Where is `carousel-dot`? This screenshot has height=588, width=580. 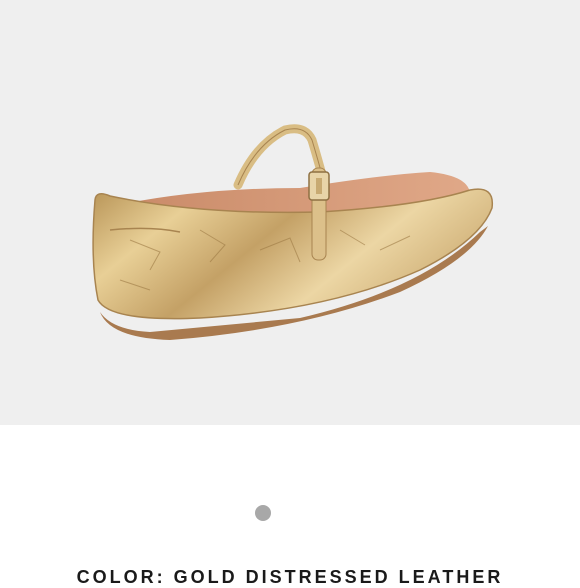
carousel-dot is located at coordinates (263, 513).